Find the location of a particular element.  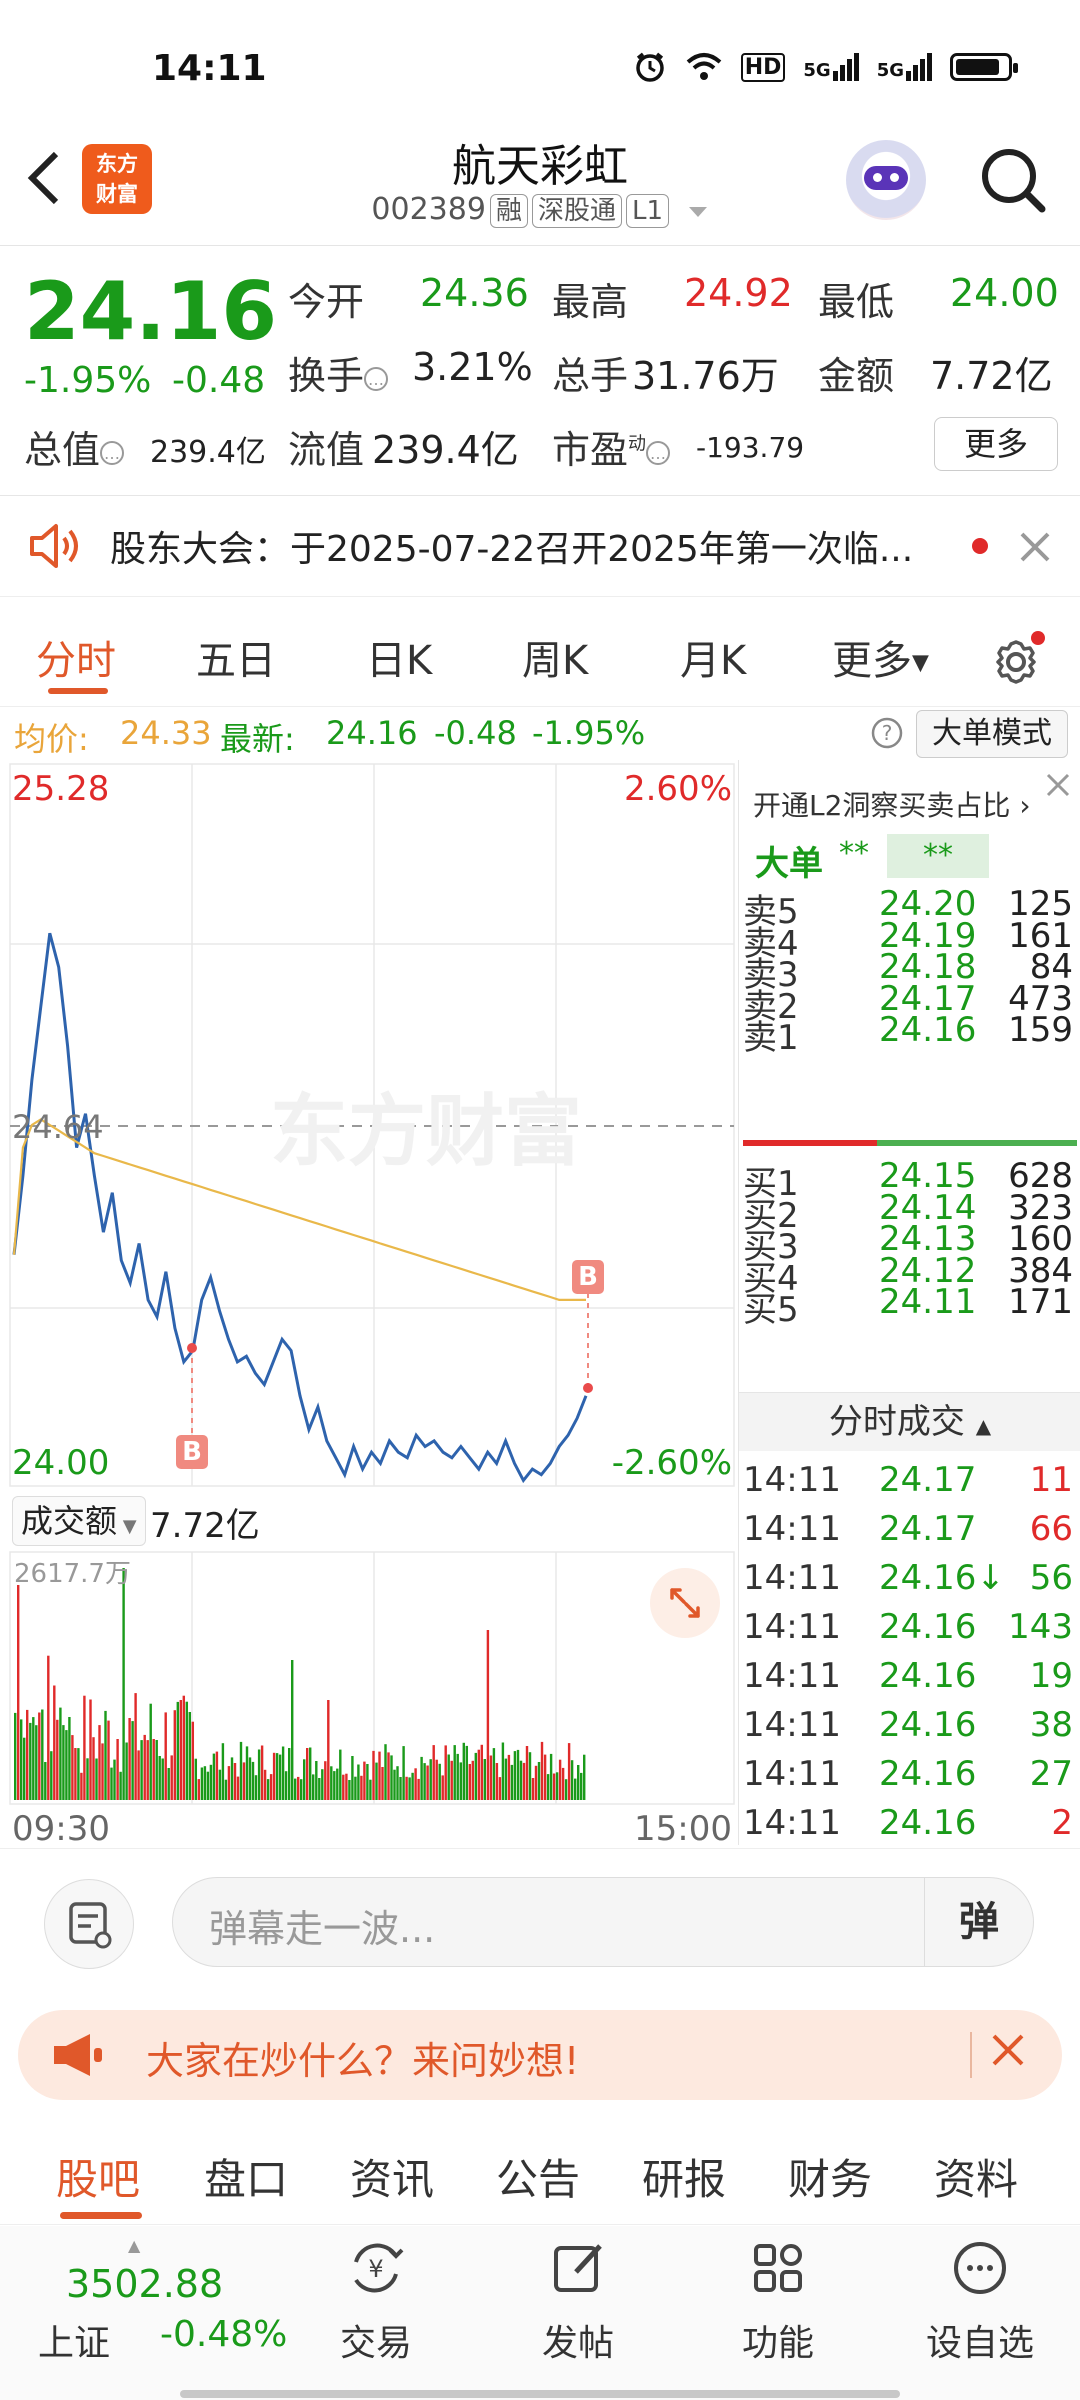

nav-trade: ¥ 交易 is located at coordinates (376, 2296).